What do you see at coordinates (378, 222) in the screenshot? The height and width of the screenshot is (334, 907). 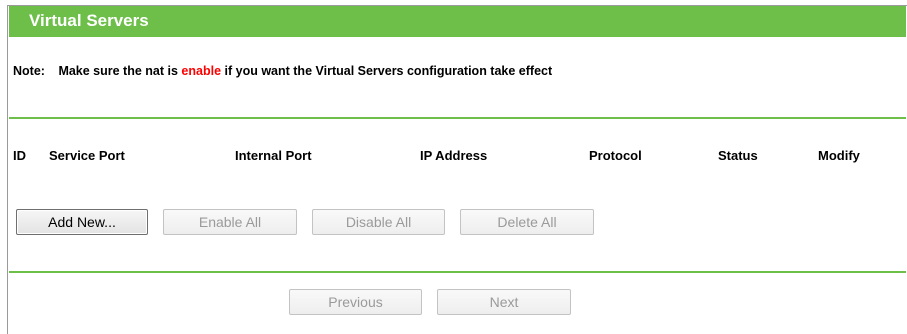 I see `disable-all-button: Disable All` at bounding box center [378, 222].